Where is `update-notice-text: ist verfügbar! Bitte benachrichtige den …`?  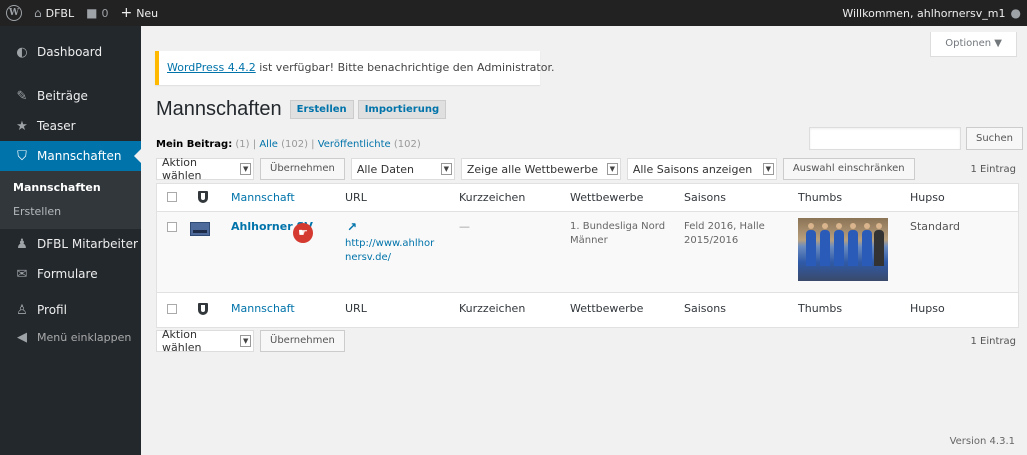 update-notice-text: ist verfügbar! Bitte benachrichtige den … is located at coordinates (405, 67).